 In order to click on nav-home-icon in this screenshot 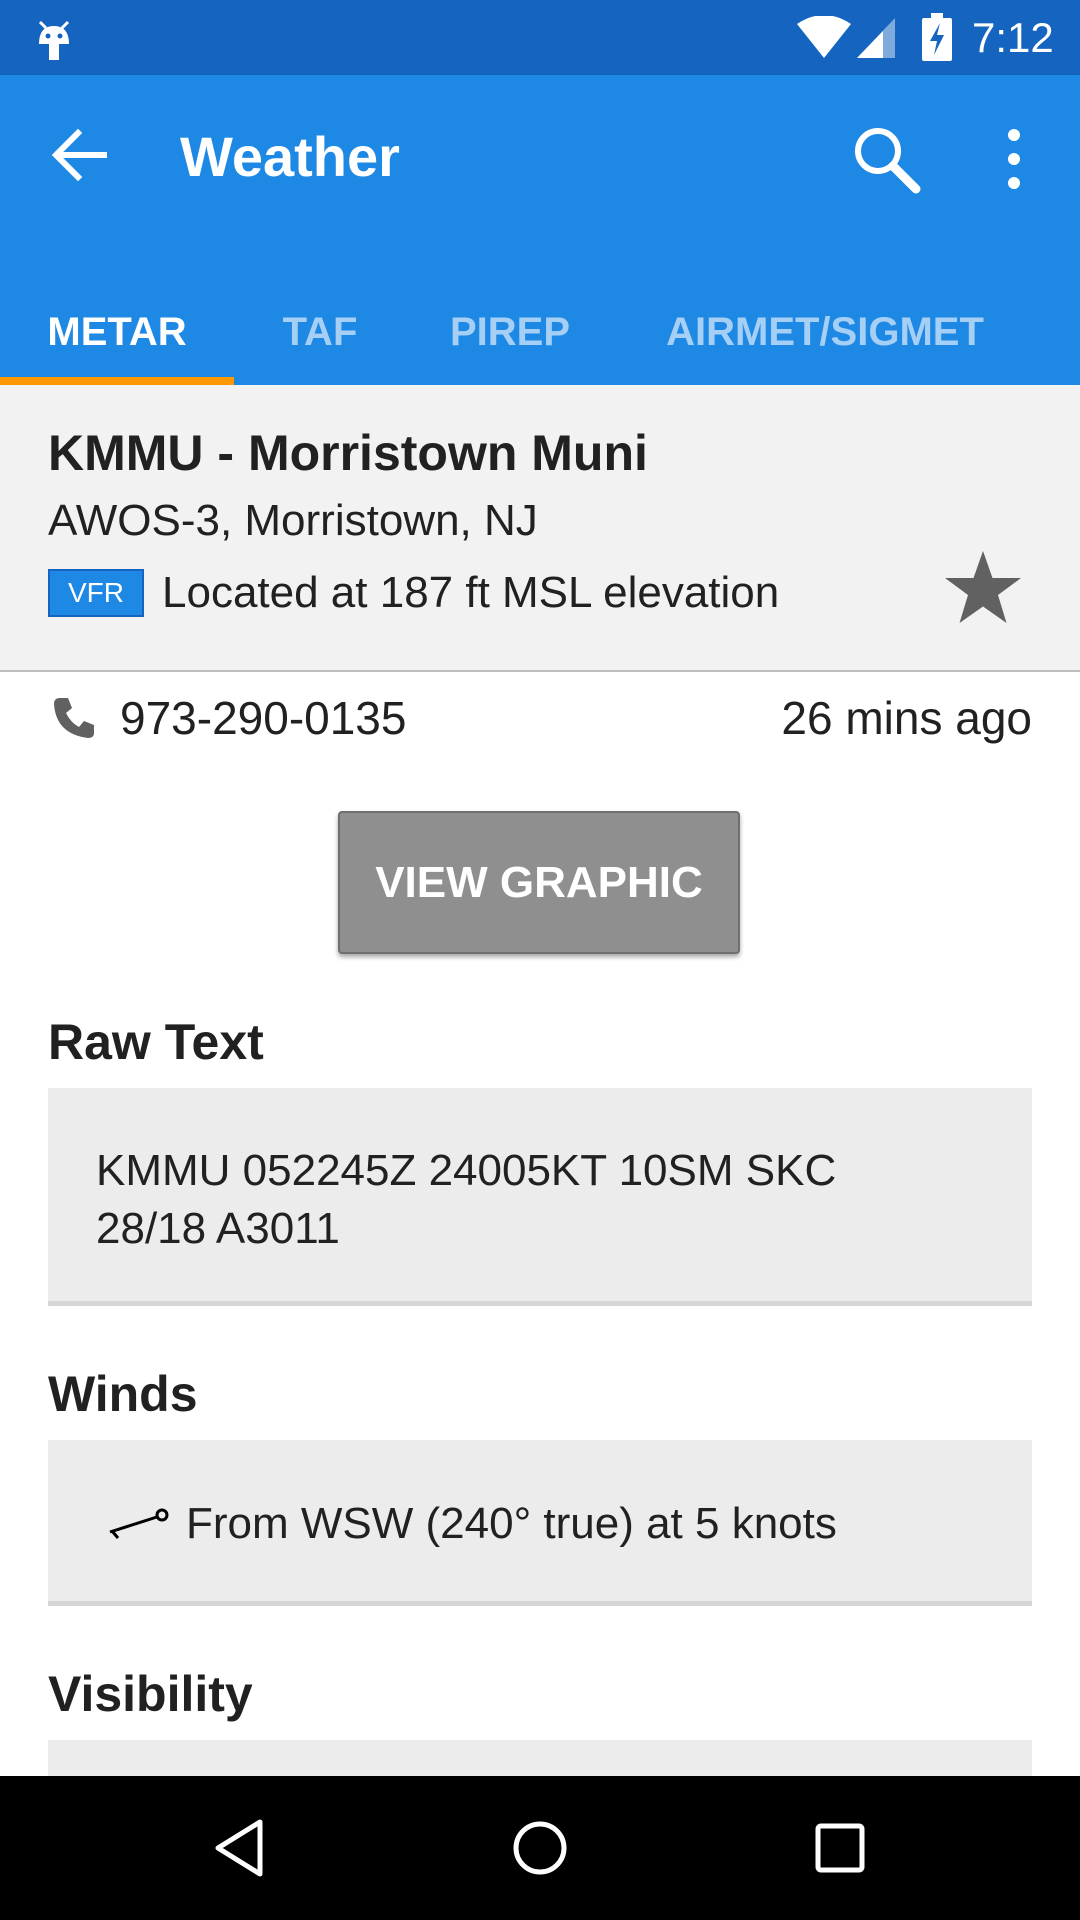, I will do `click(540, 1848)`.